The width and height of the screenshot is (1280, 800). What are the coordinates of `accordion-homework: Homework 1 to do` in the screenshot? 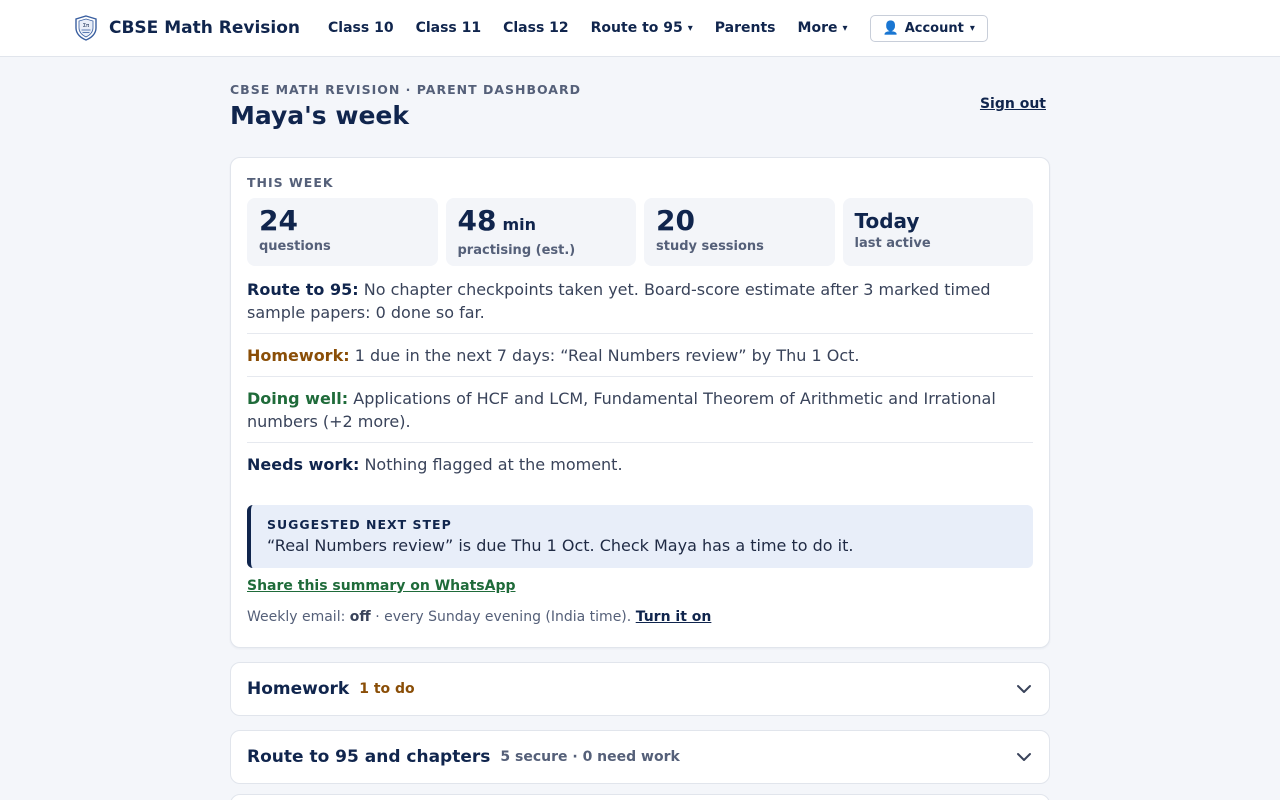 It's located at (640, 689).